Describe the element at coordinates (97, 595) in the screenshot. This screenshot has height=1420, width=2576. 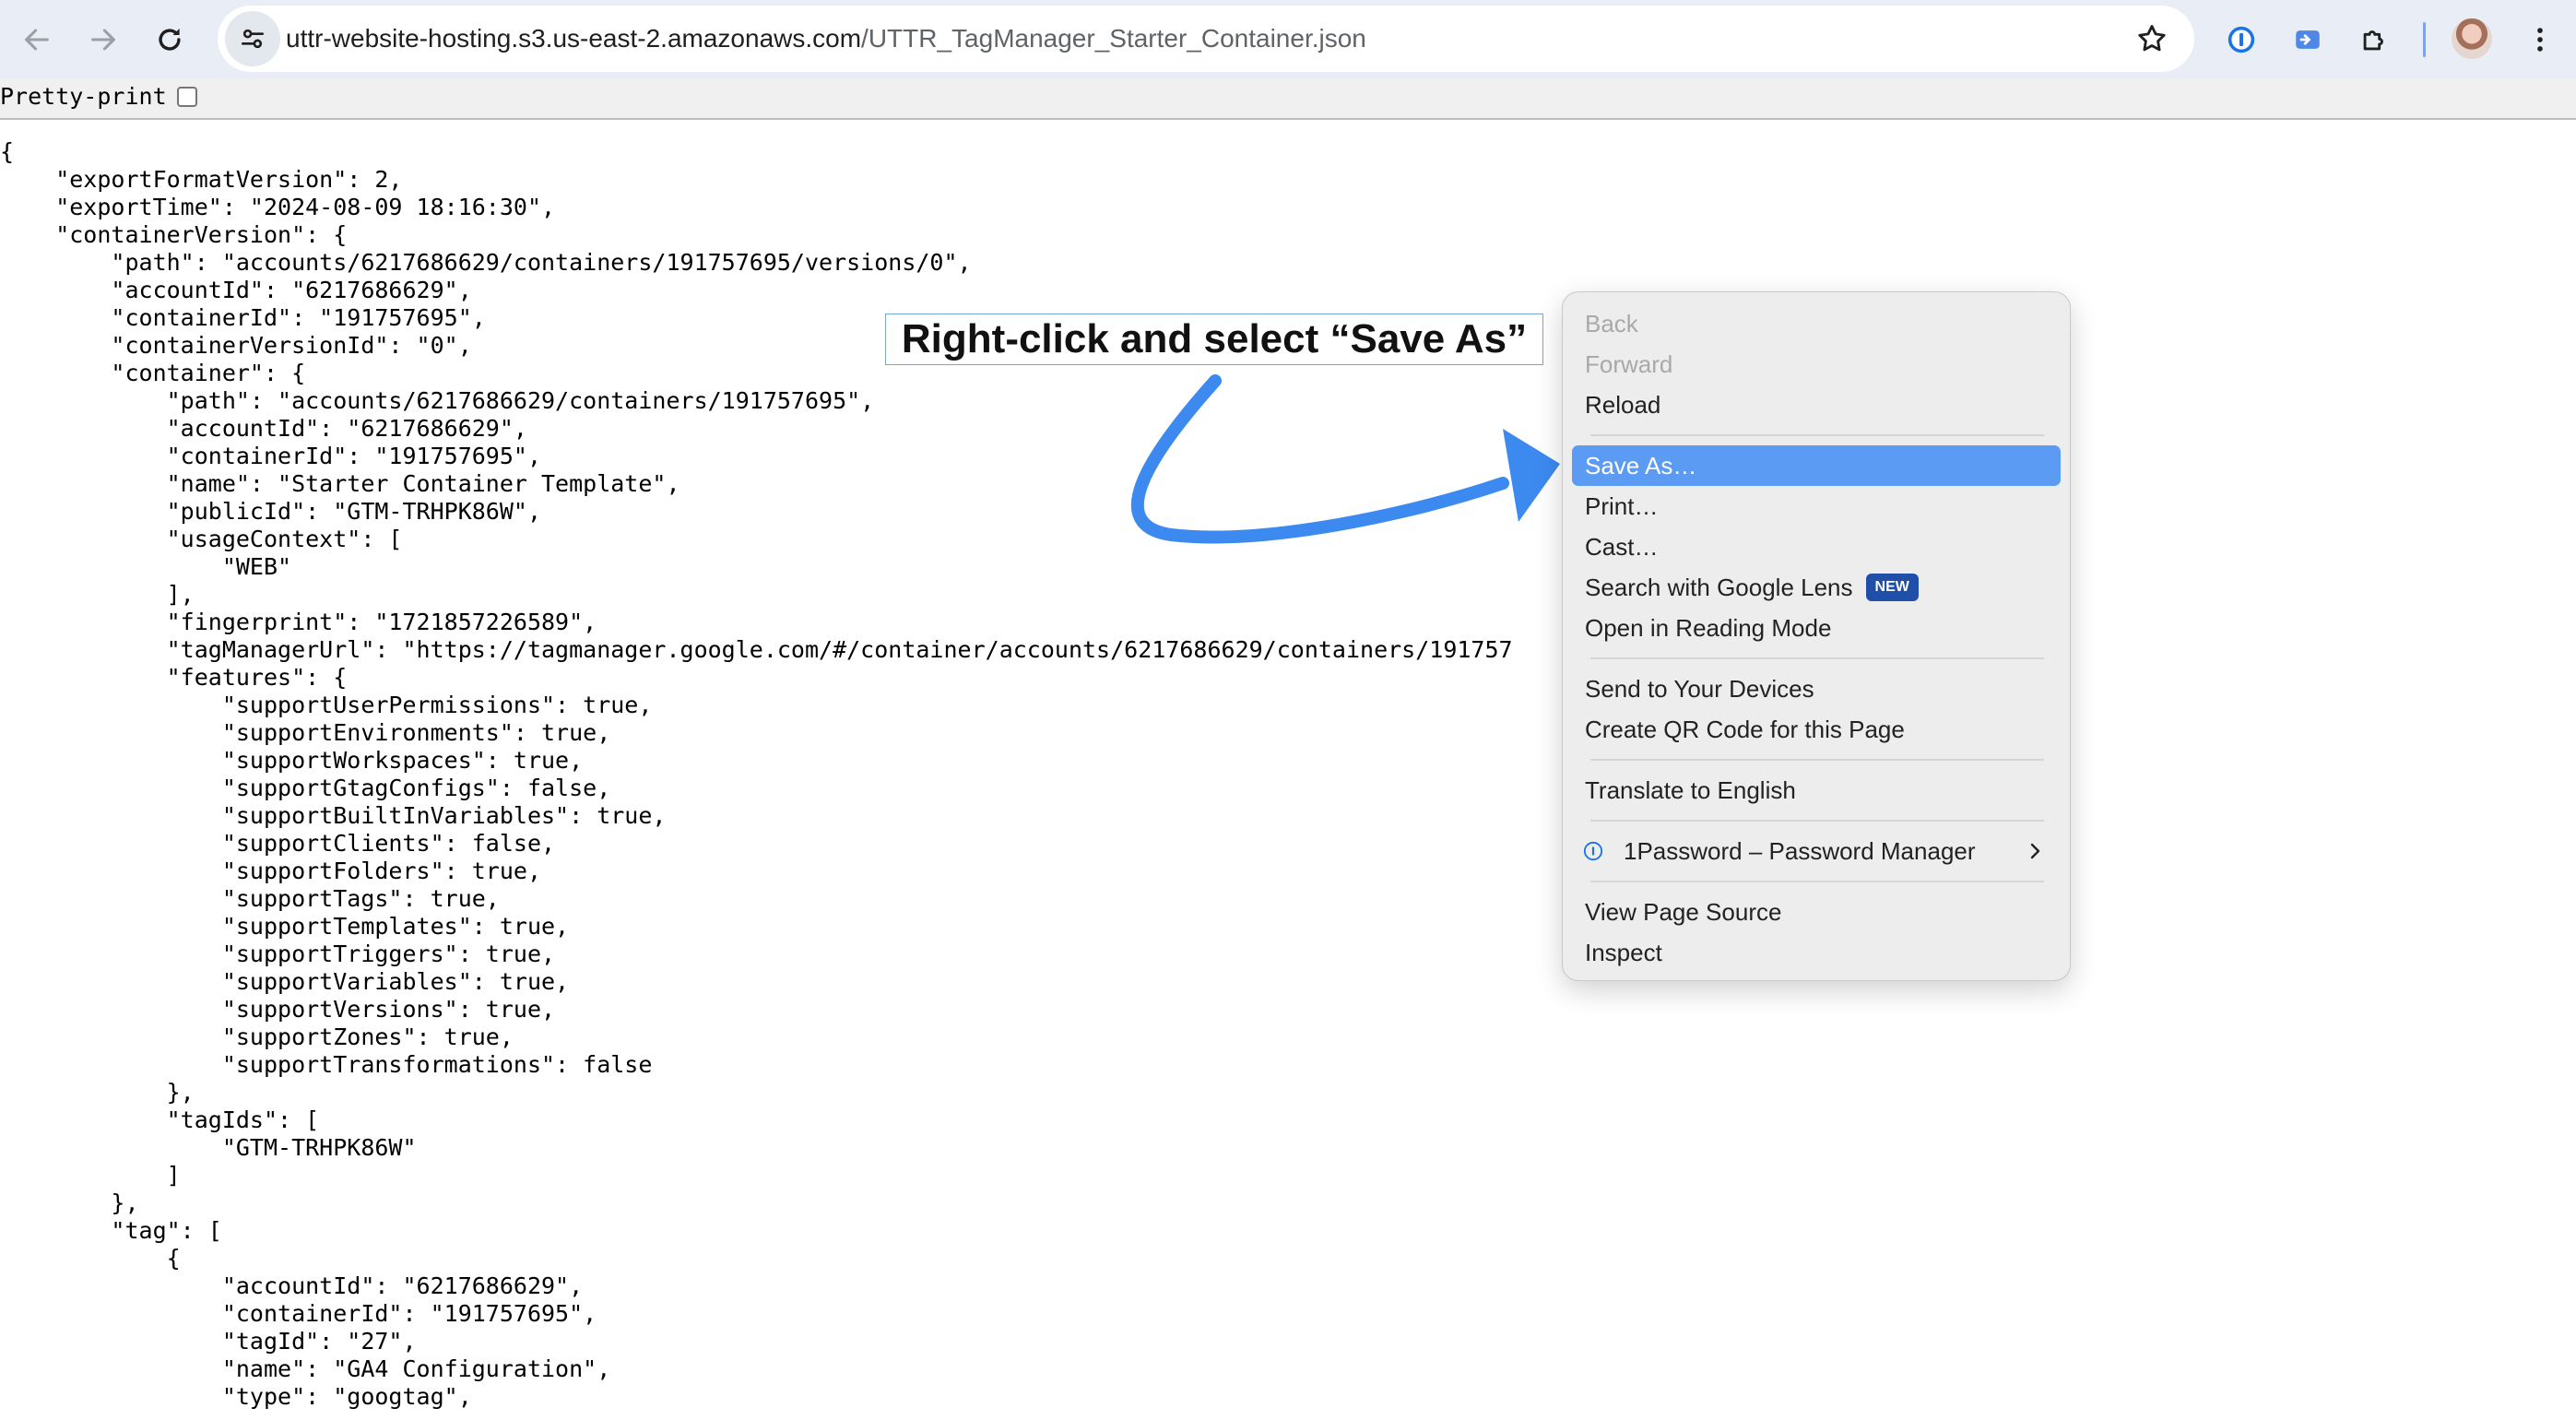
I see `json-line: ],` at that location.